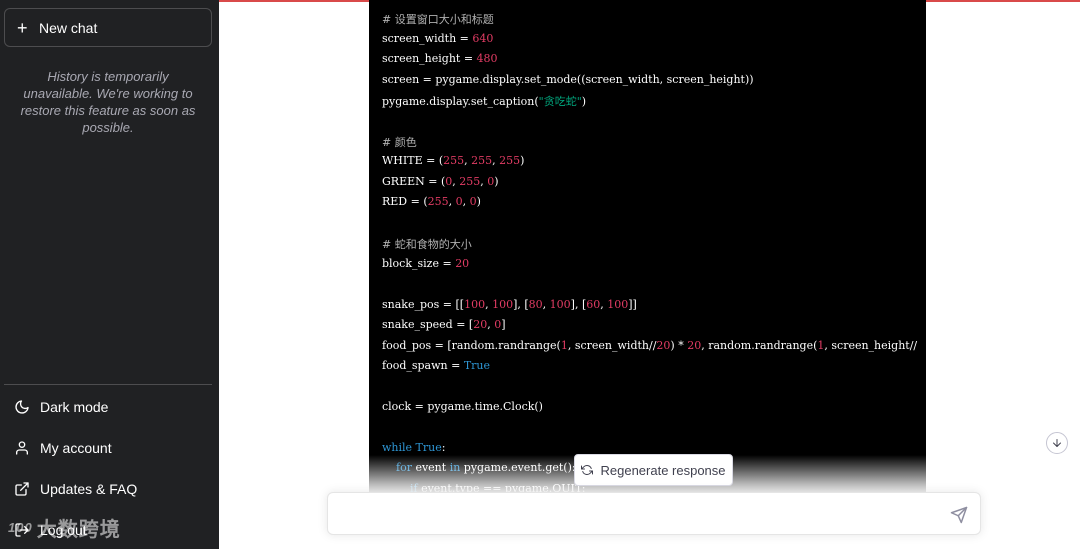  I want to click on sidebar-divider, so click(108, 384).